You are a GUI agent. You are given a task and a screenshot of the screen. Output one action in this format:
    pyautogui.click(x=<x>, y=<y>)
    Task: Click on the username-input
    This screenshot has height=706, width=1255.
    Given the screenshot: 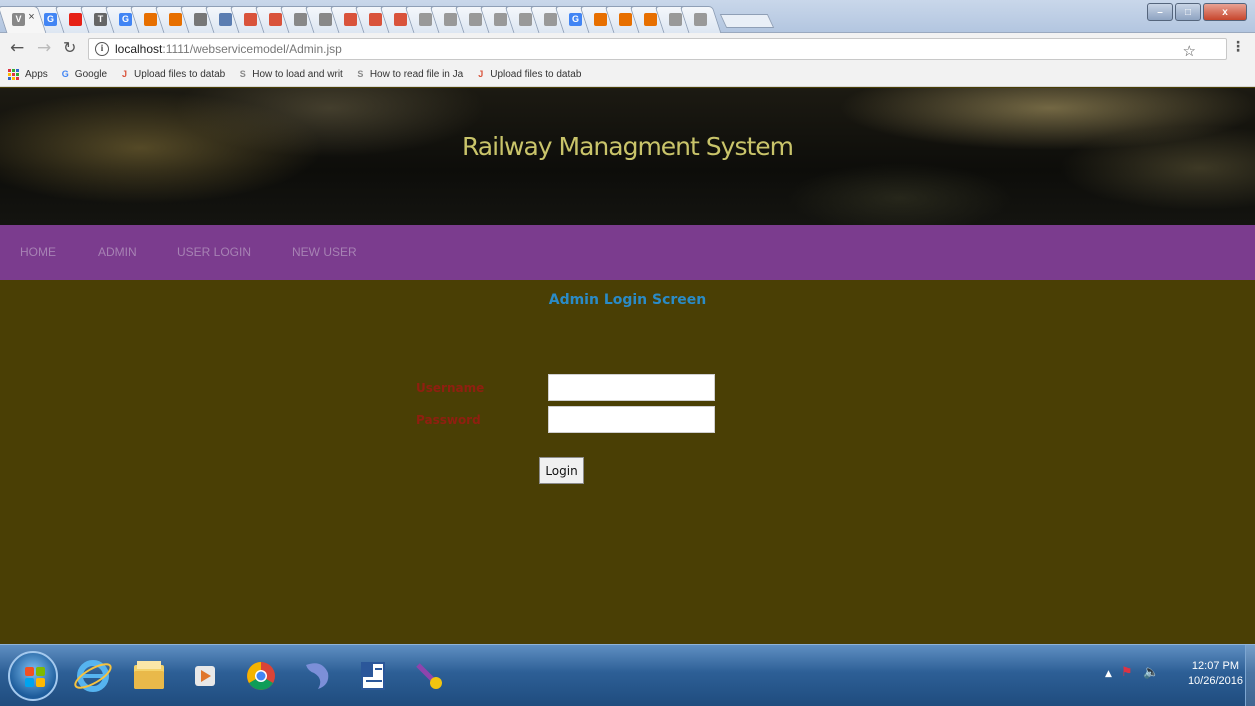 What is the action you would take?
    pyautogui.click(x=631, y=387)
    